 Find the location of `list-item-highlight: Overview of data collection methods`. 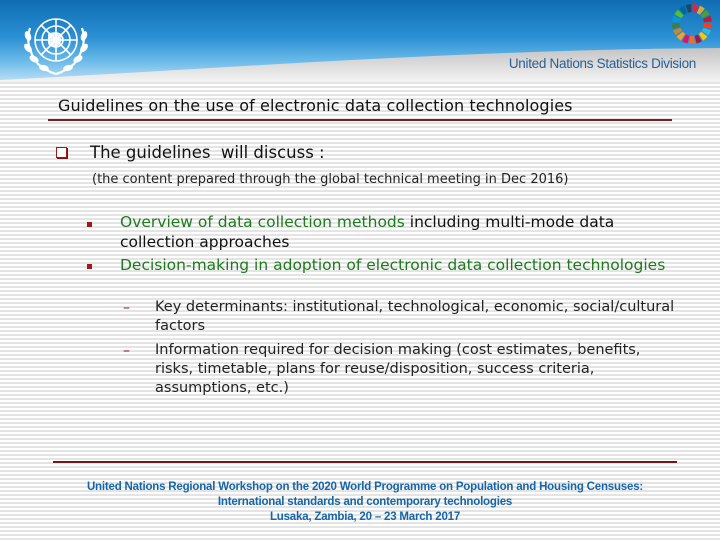

list-item-highlight: Overview of data collection methods is located at coordinates (262, 222).